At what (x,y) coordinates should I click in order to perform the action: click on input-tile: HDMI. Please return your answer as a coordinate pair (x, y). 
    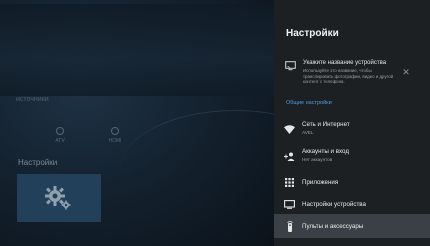
    Looking at the image, I should click on (115, 135).